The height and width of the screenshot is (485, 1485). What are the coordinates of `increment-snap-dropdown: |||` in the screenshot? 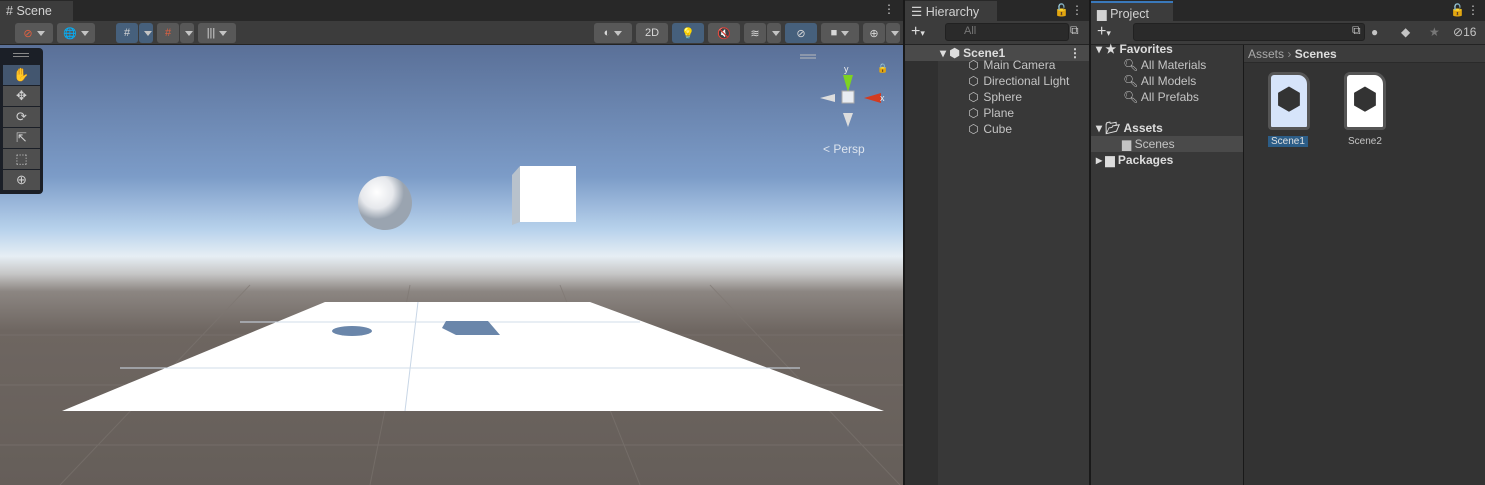 It's located at (217, 33).